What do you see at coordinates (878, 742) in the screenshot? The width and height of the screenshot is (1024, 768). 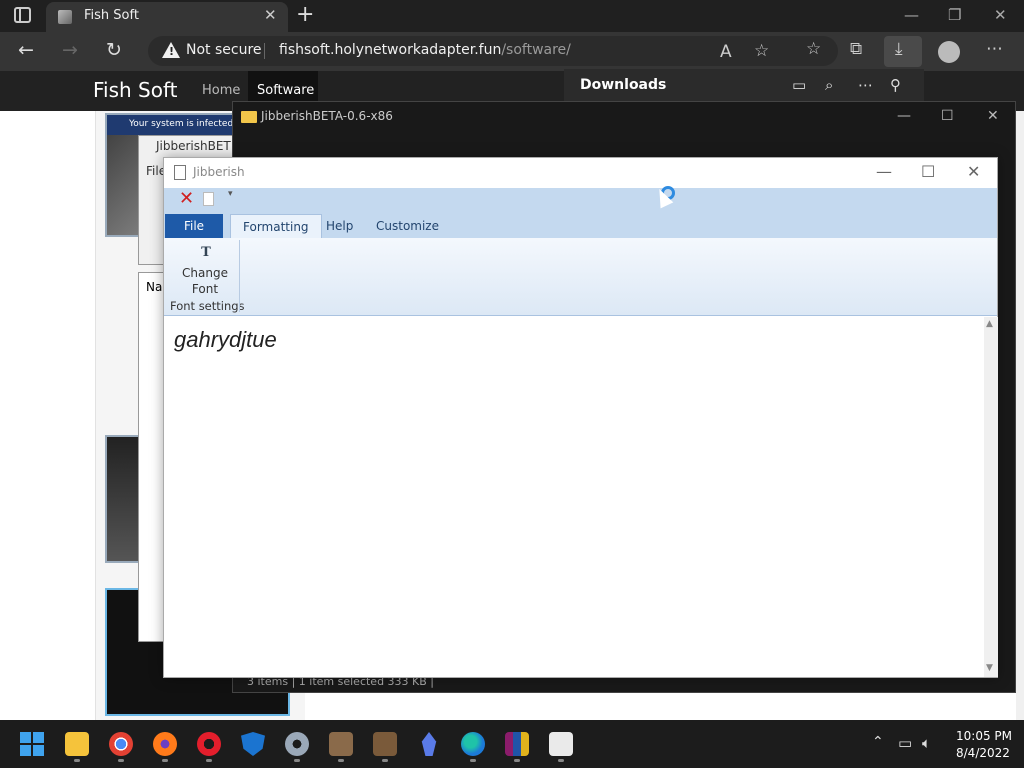 I see `tray-chevron-up-icon: ⌃` at bounding box center [878, 742].